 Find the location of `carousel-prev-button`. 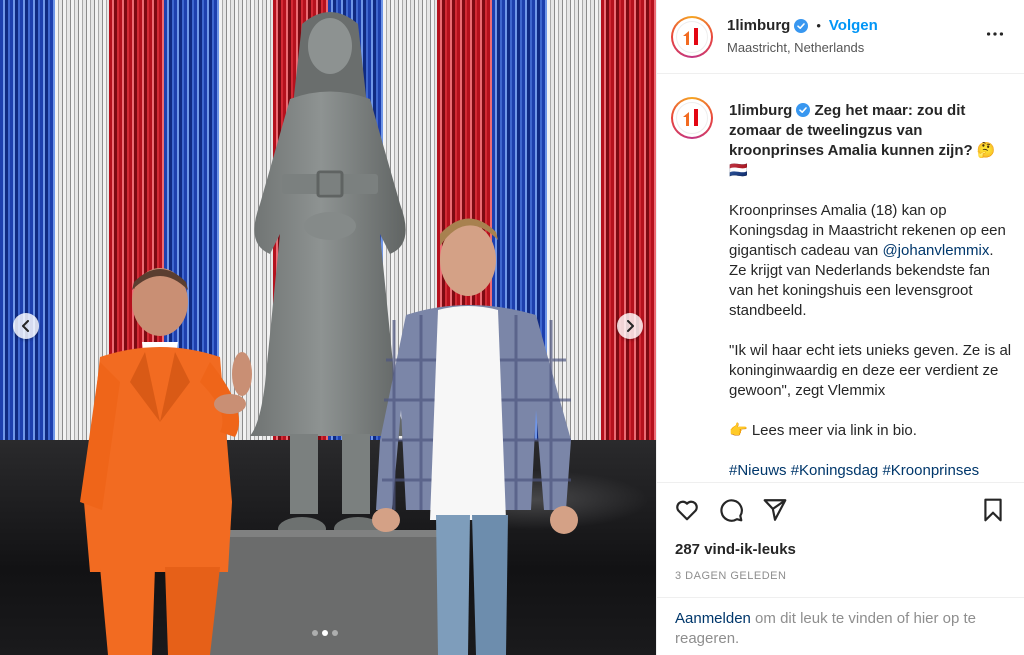

carousel-prev-button is located at coordinates (26, 326).